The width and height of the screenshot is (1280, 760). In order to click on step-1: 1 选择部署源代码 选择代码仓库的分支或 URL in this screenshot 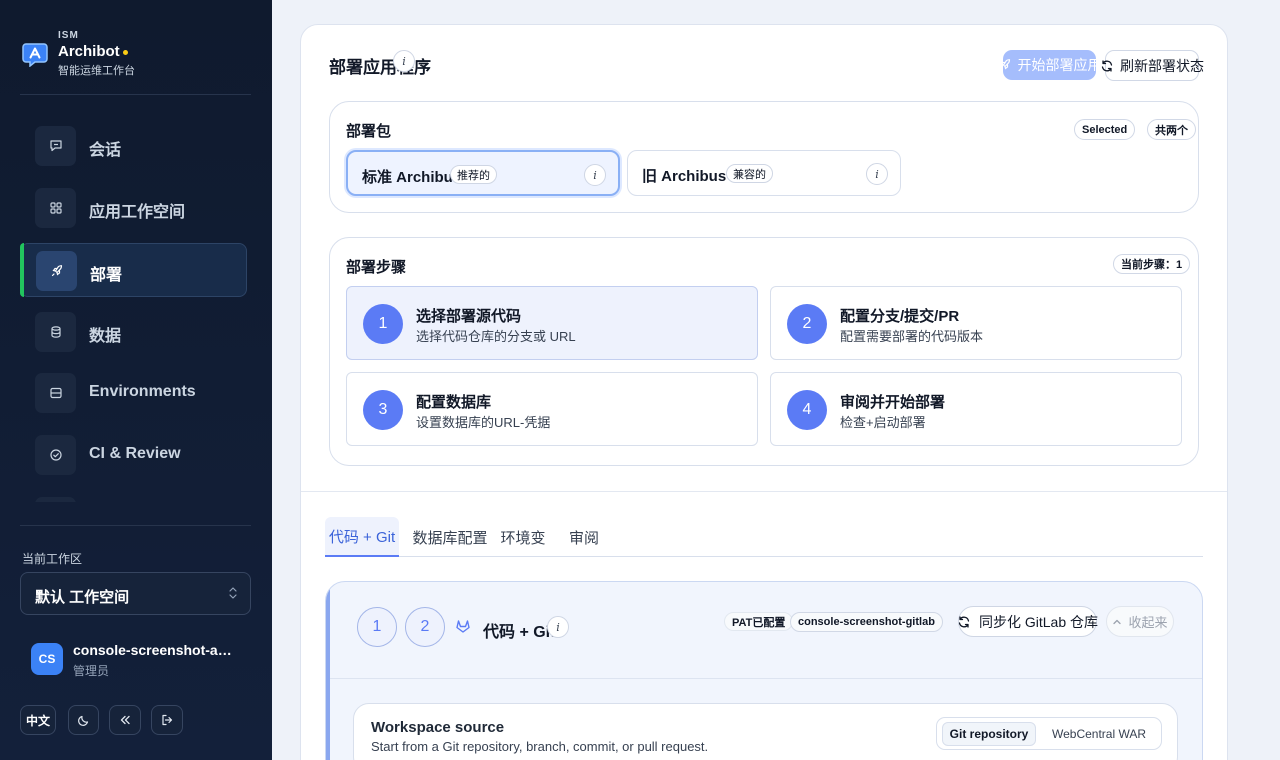, I will do `click(552, 323)`.